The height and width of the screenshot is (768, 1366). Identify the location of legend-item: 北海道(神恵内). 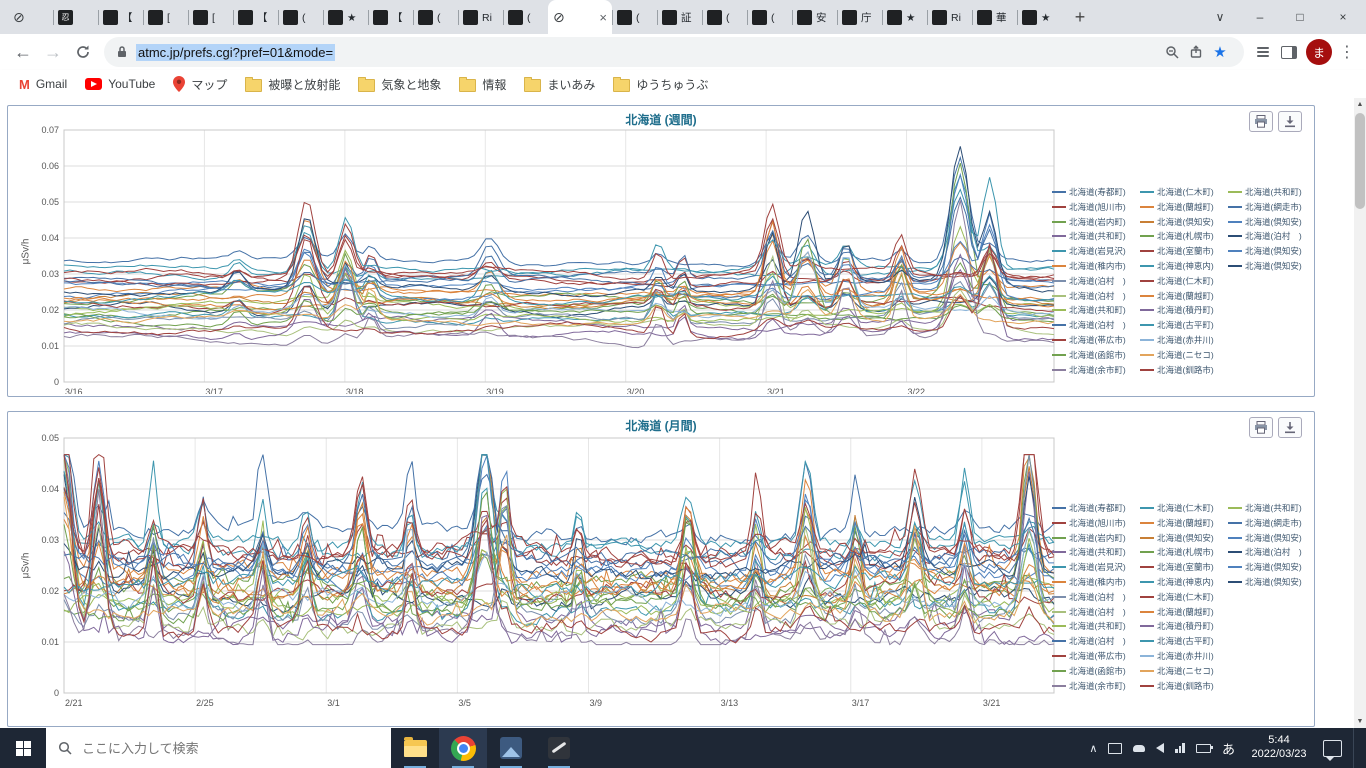
(1177, 582).